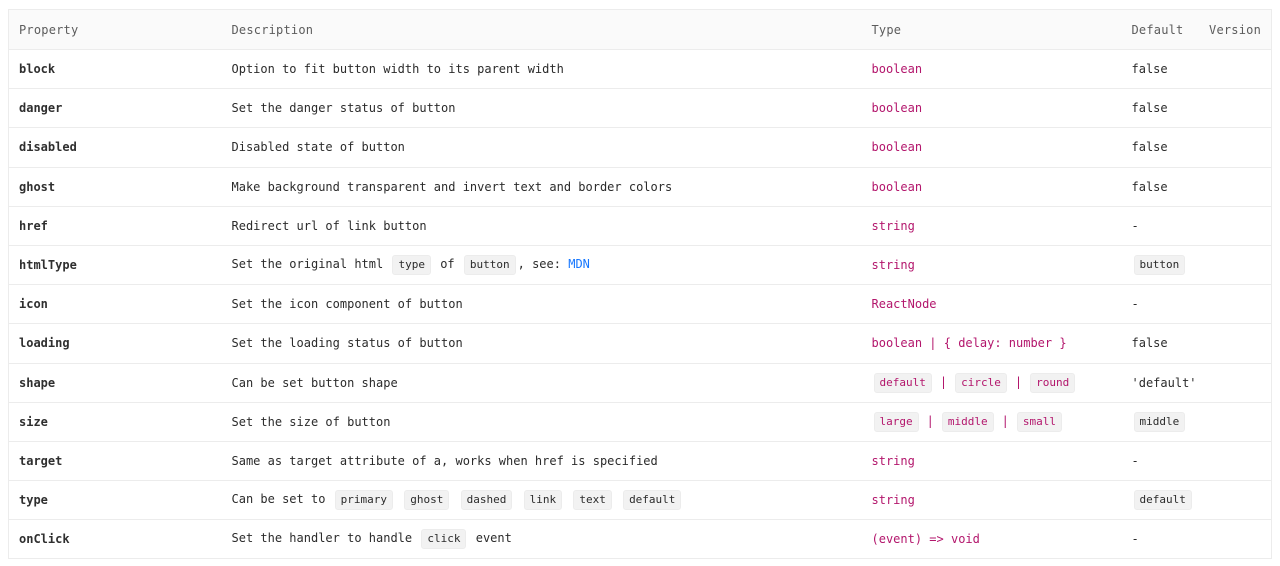 Image resolution: width=1280 pixels, height=566 pixels. I want to click on property-name: target, so click(115, 461).